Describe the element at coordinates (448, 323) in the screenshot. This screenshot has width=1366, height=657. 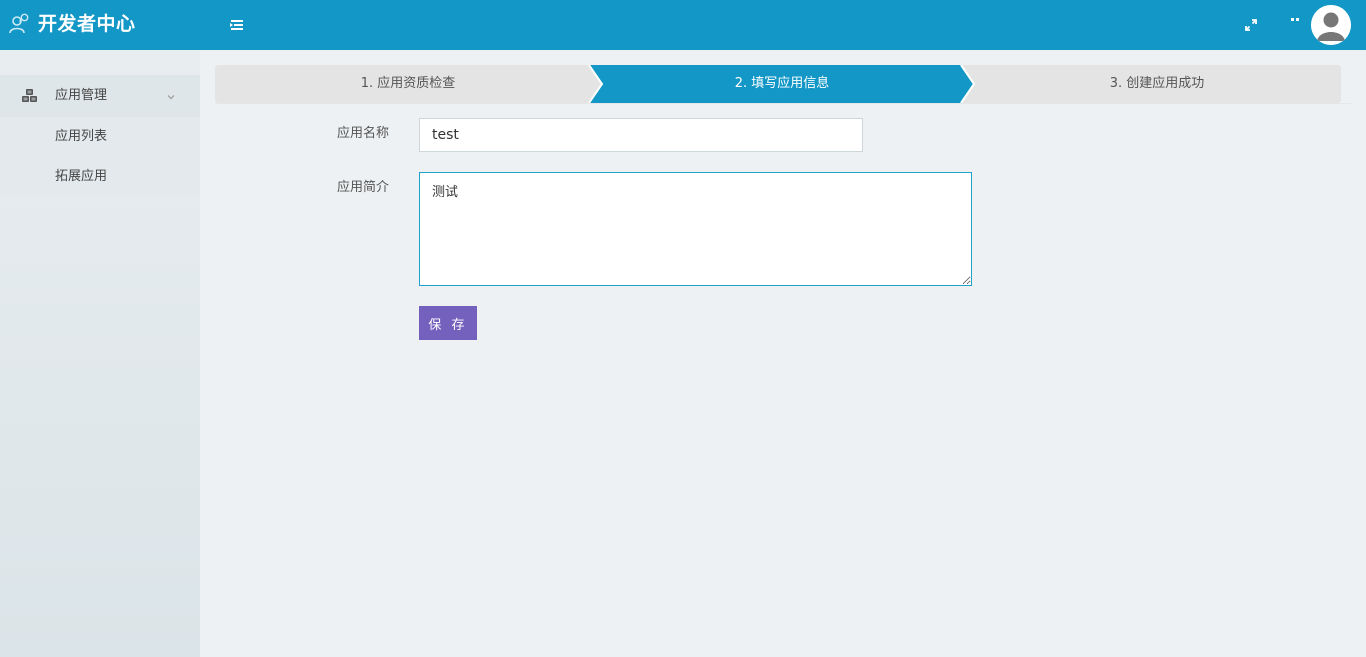
I see `save-button: 保 存` at that location.